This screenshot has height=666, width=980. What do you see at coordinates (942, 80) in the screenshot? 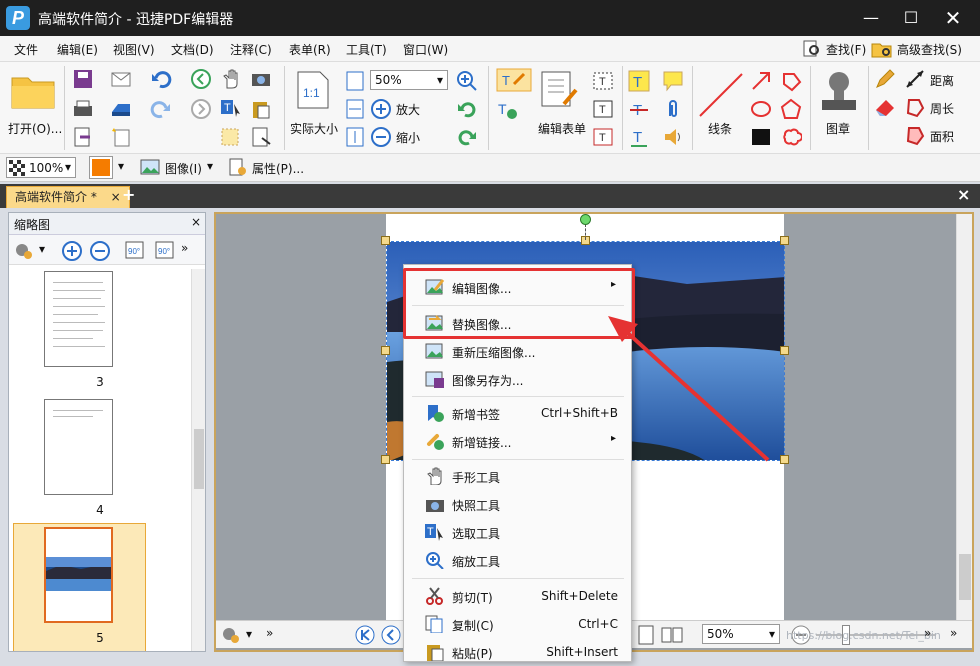
I see `distance-label: 距离` at bounding box center [942, 80].